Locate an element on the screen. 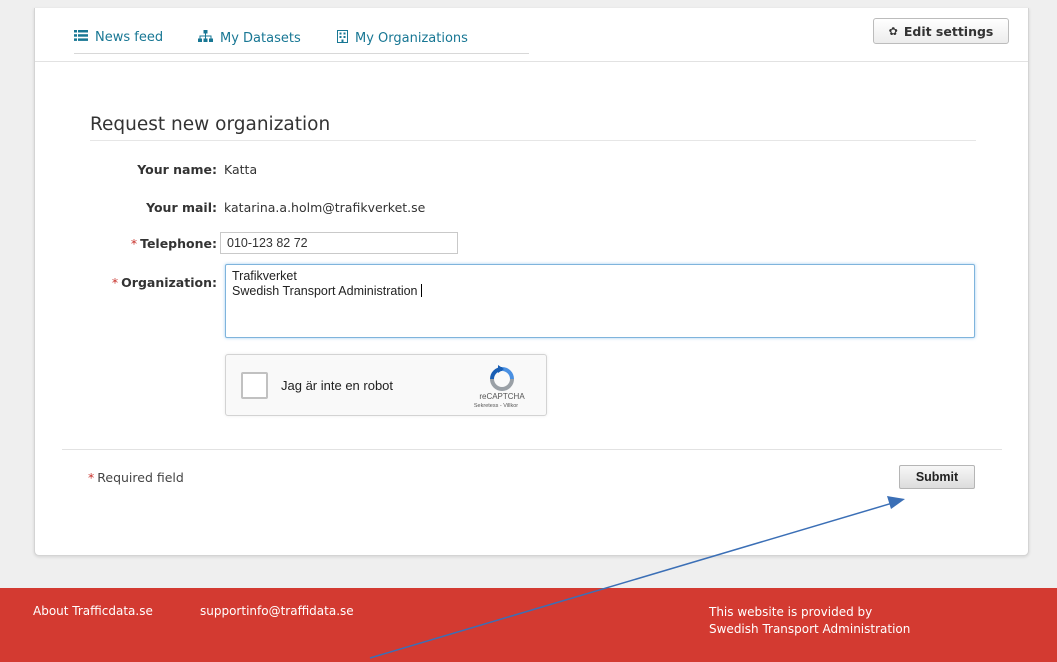  submit-button: Submit is located at coordinates (937, 477).